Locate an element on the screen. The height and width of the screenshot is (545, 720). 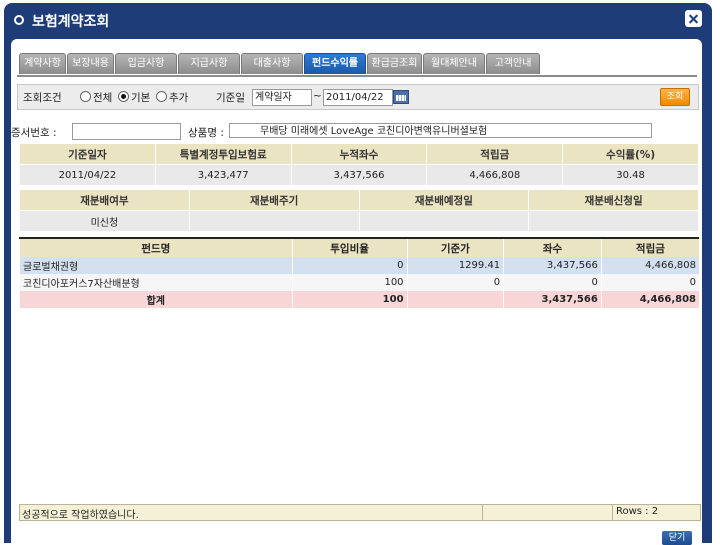
search-button: 조회 is located at coordinates (675, 97).